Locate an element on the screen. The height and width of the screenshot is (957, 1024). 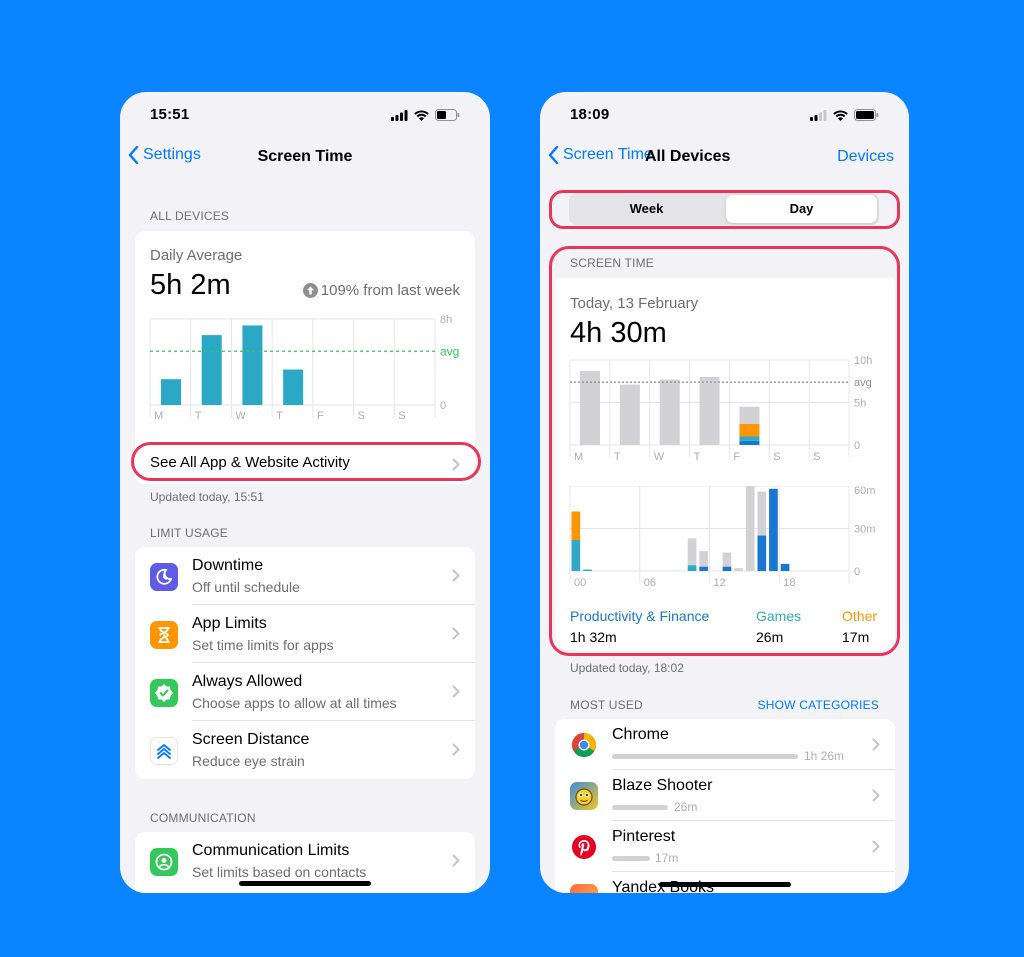
status-bar: 18:09 is located at coordinates (724, 116).